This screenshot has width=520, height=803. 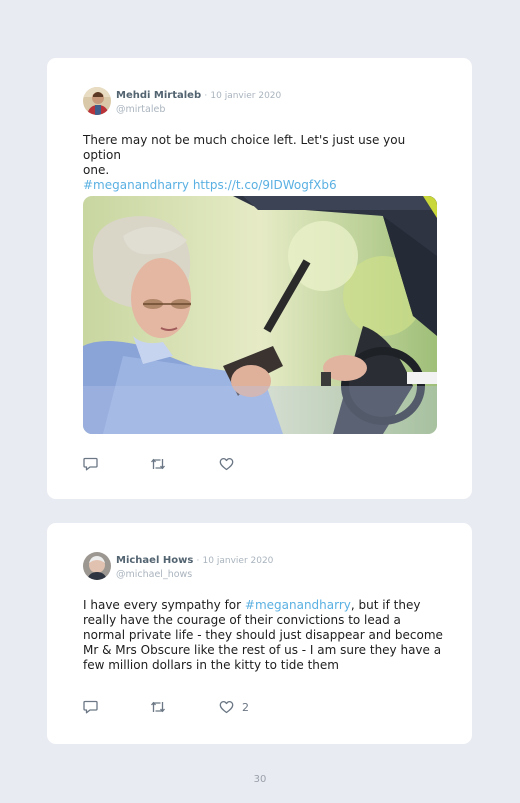 I want to click on like-button: 2, so click(x=234, y=707).